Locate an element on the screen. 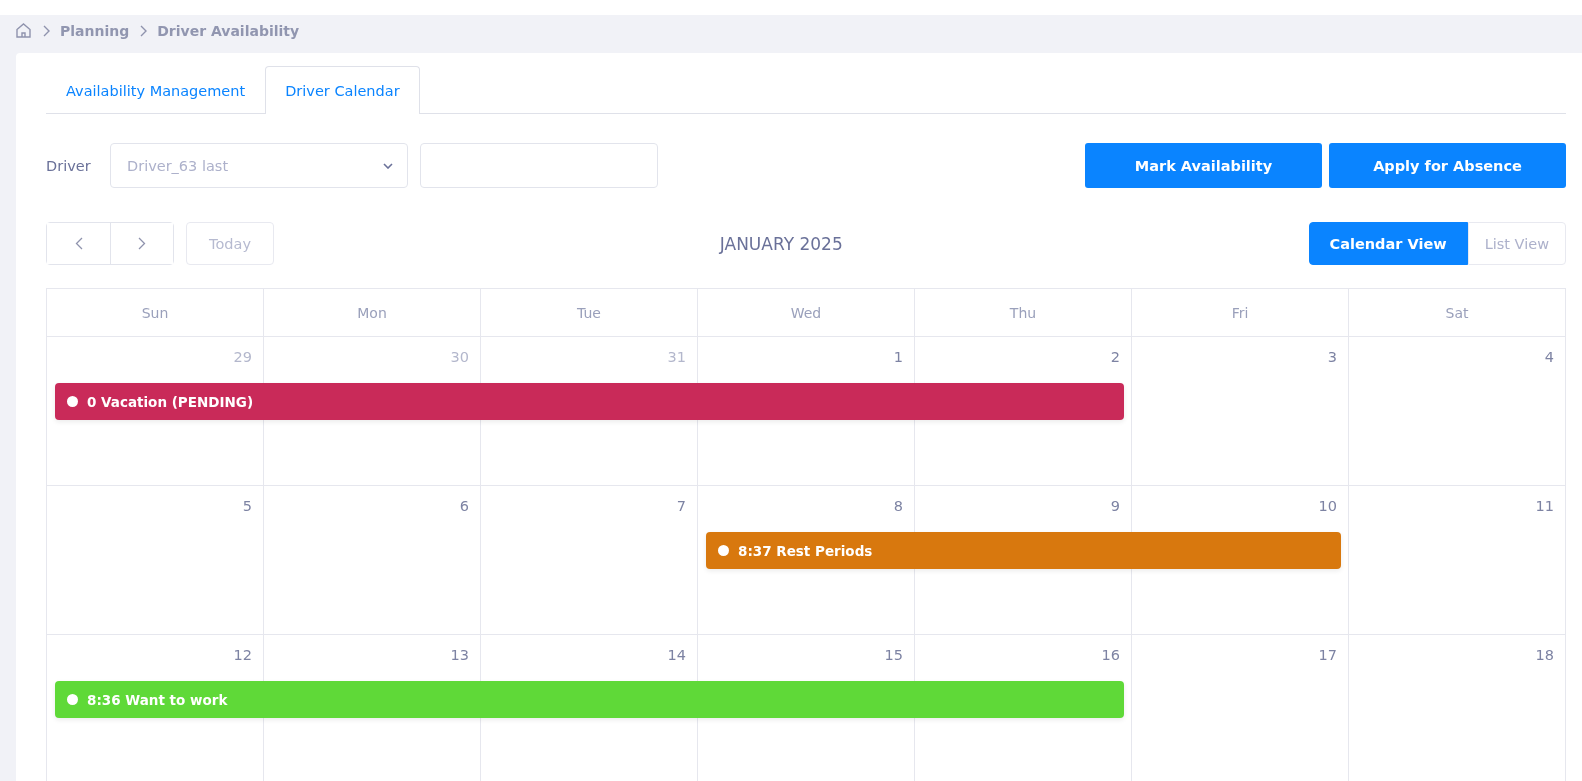 The height and width of the screenshot is (781, 1582). weekday-header: Tue is located at coordinates (589, 313).